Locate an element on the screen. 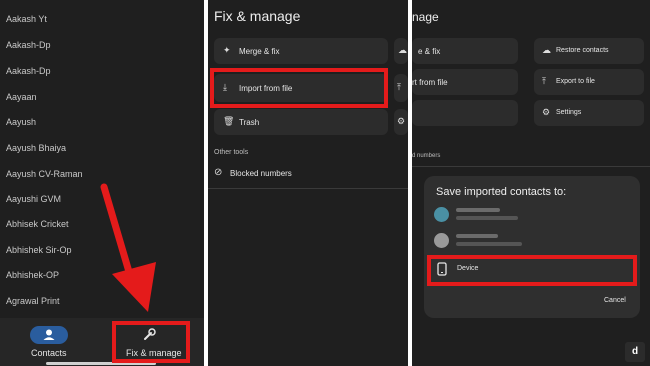 This screenshot has width=650, height=366. restore-card-partial: ☁ is located at coordinates (401, 51).